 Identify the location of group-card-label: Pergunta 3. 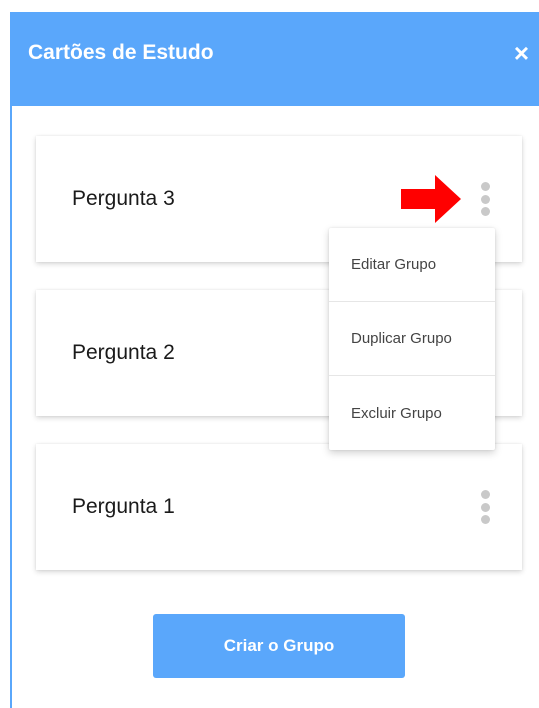
(123, 198).